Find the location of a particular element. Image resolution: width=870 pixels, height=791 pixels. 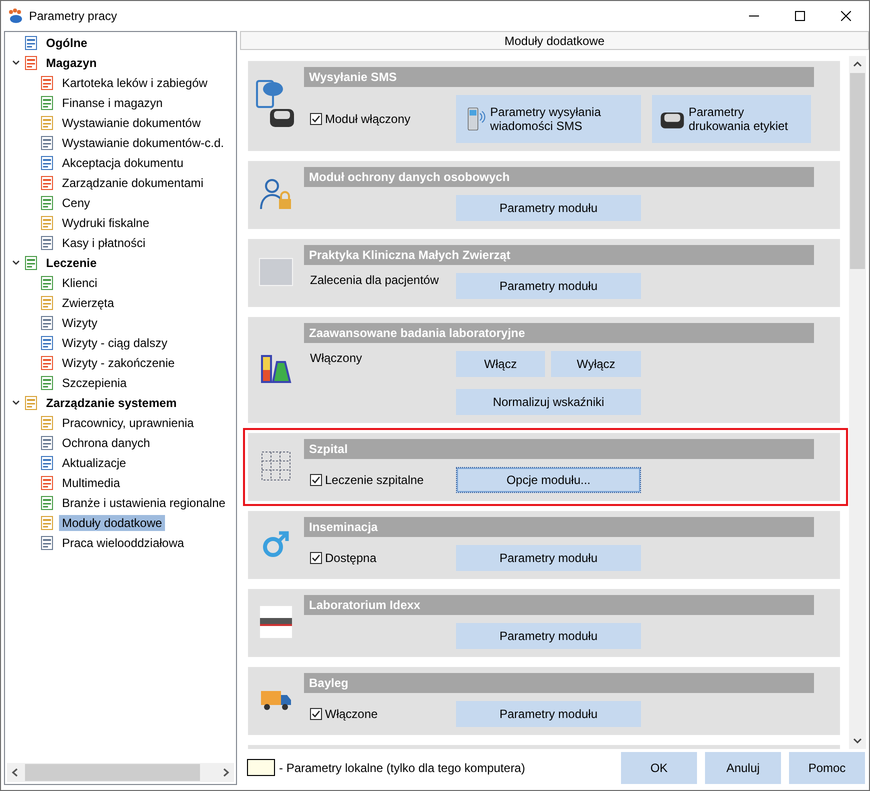

module-header: Wysyłanie SMS is located at coordinates (559, 77).